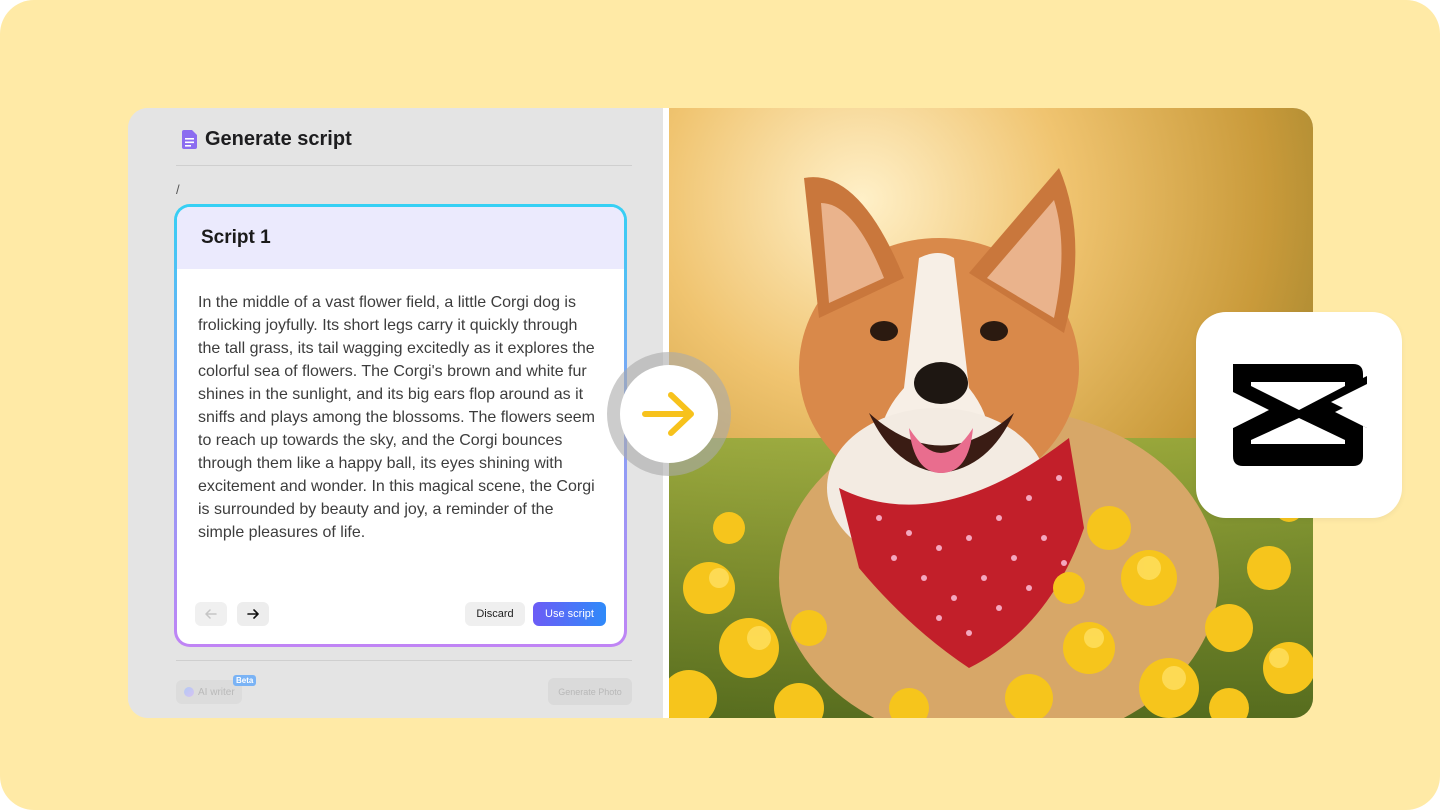 Image resolution: width=1440 pixels, height=810 pixels. Describe the element at coordinates (590, 691) in the screenshot. I see `generate-photo-button: Generate Photo` at that location.